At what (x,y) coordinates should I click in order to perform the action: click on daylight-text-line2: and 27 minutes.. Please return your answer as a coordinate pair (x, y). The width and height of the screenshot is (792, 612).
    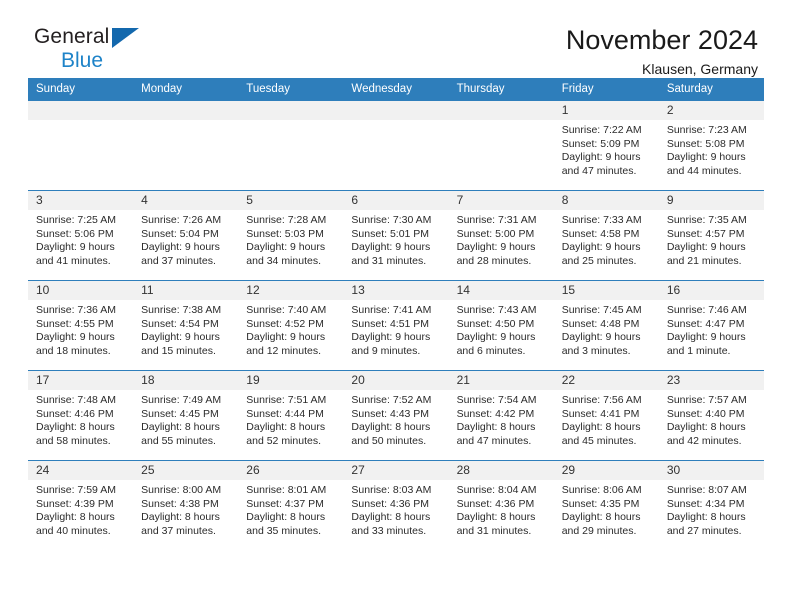
    Looking at the image, I should click on (704, 530).